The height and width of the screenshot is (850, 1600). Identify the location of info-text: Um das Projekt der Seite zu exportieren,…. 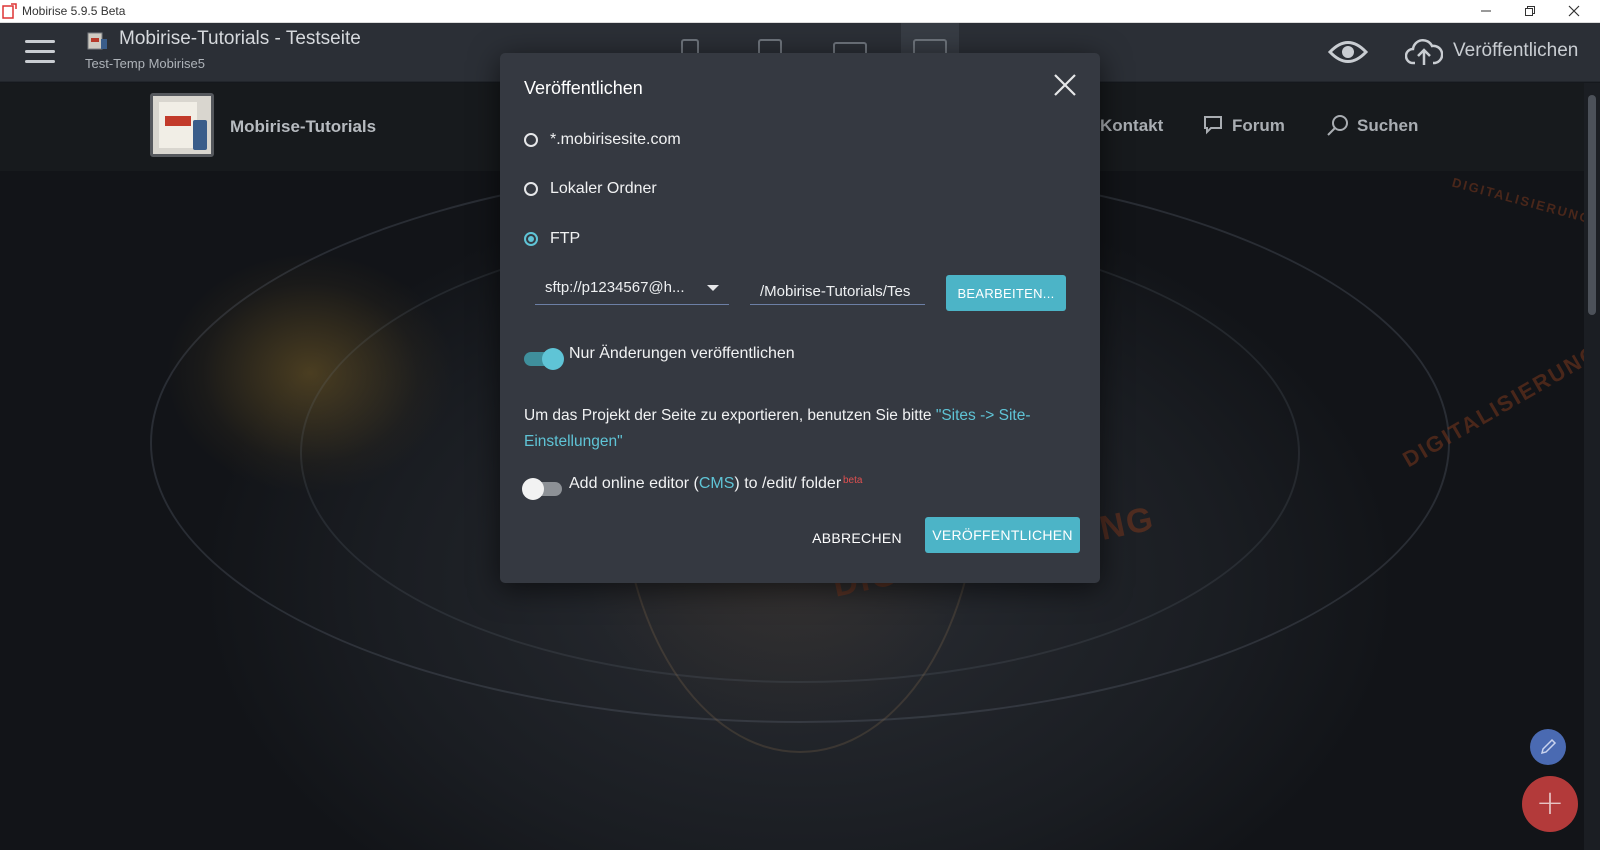
(730, 415).